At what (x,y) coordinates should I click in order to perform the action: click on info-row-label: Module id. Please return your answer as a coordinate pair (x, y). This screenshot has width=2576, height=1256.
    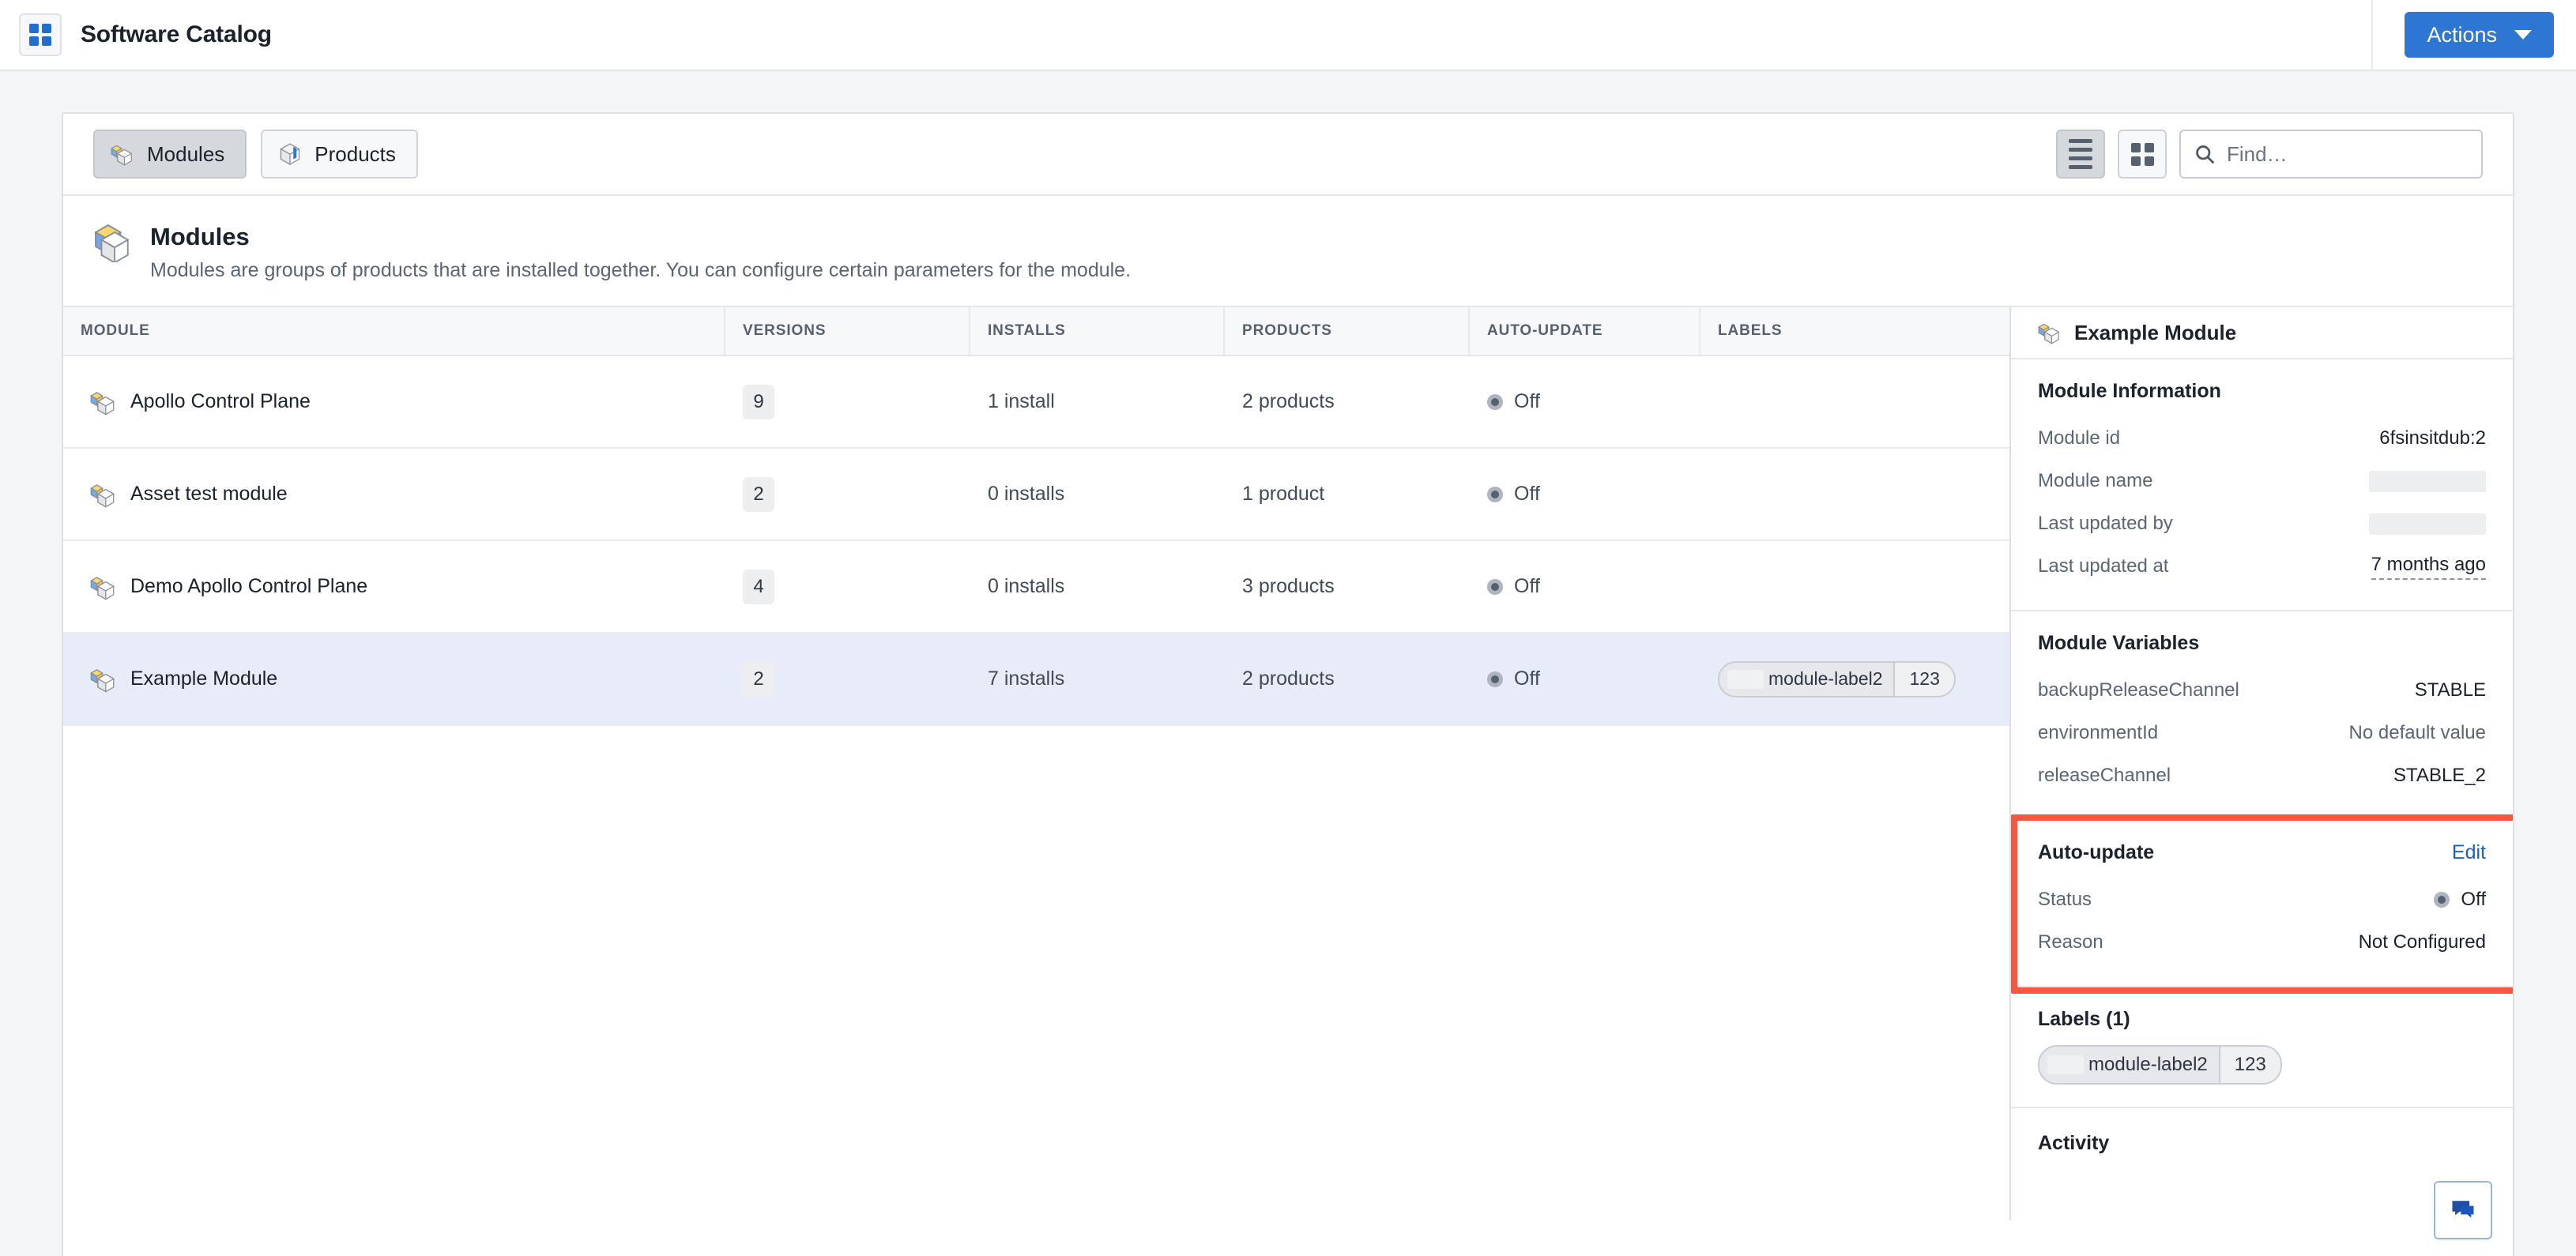
    Looking at the image, I should click on (2079, 438).